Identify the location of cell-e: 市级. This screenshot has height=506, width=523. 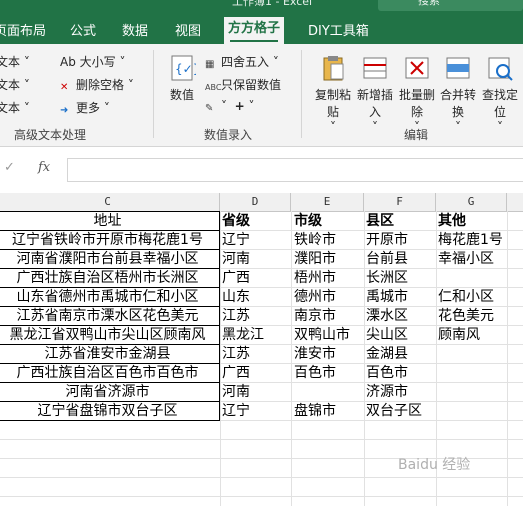
(328, 221).